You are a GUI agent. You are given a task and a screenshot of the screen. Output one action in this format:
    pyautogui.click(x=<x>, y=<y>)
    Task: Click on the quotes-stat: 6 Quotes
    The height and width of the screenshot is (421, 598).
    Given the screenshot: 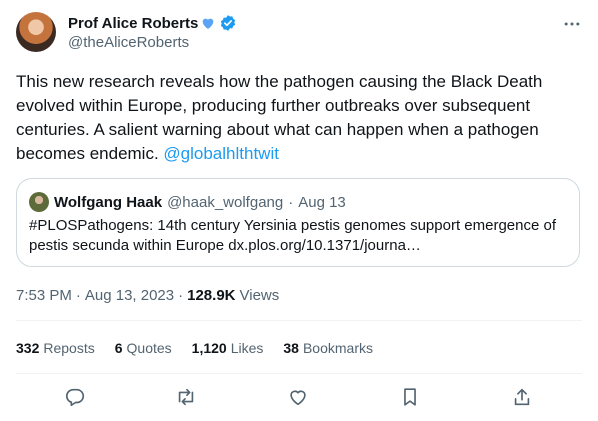 What is the action you would take?
    pyautogui.click(x=143, y=348)
    